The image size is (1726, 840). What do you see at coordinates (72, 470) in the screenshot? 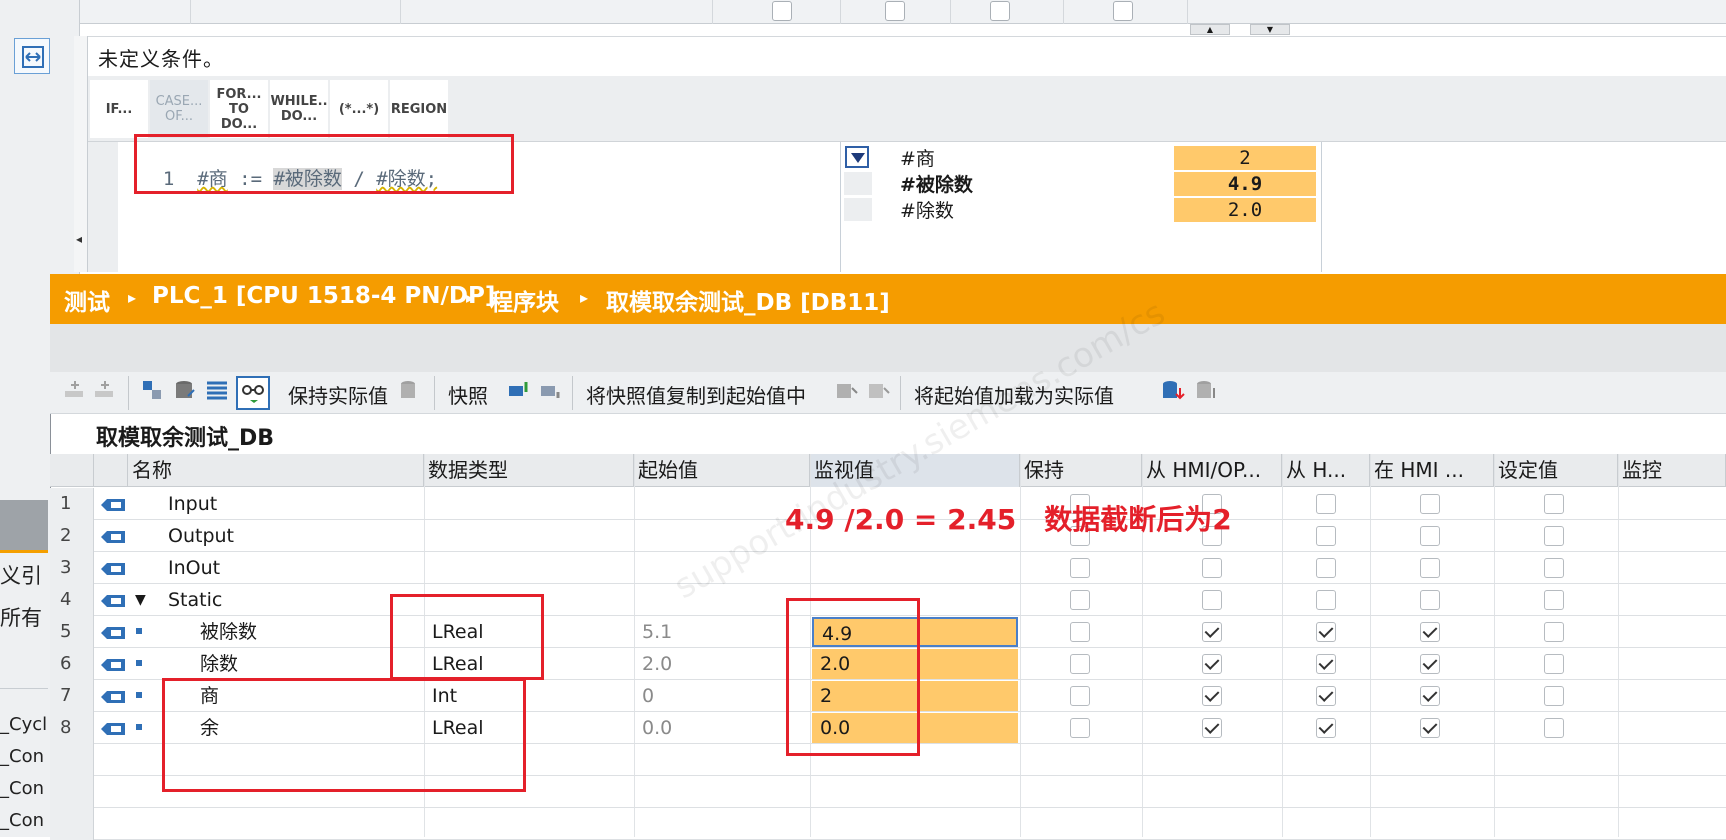
I see `header-rownum` at bounding box center [72, 470].